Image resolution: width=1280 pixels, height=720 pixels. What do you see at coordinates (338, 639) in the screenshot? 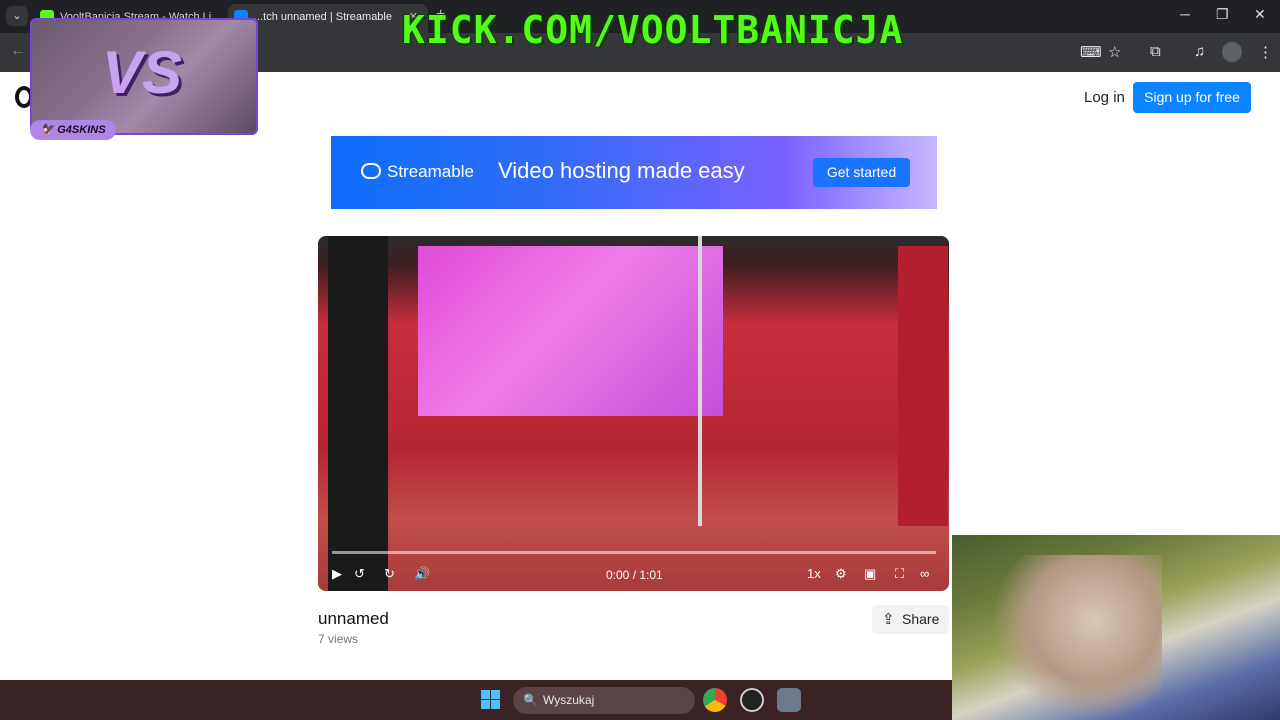
I see `view-count: 7 views` at bounding box center [338, 639].